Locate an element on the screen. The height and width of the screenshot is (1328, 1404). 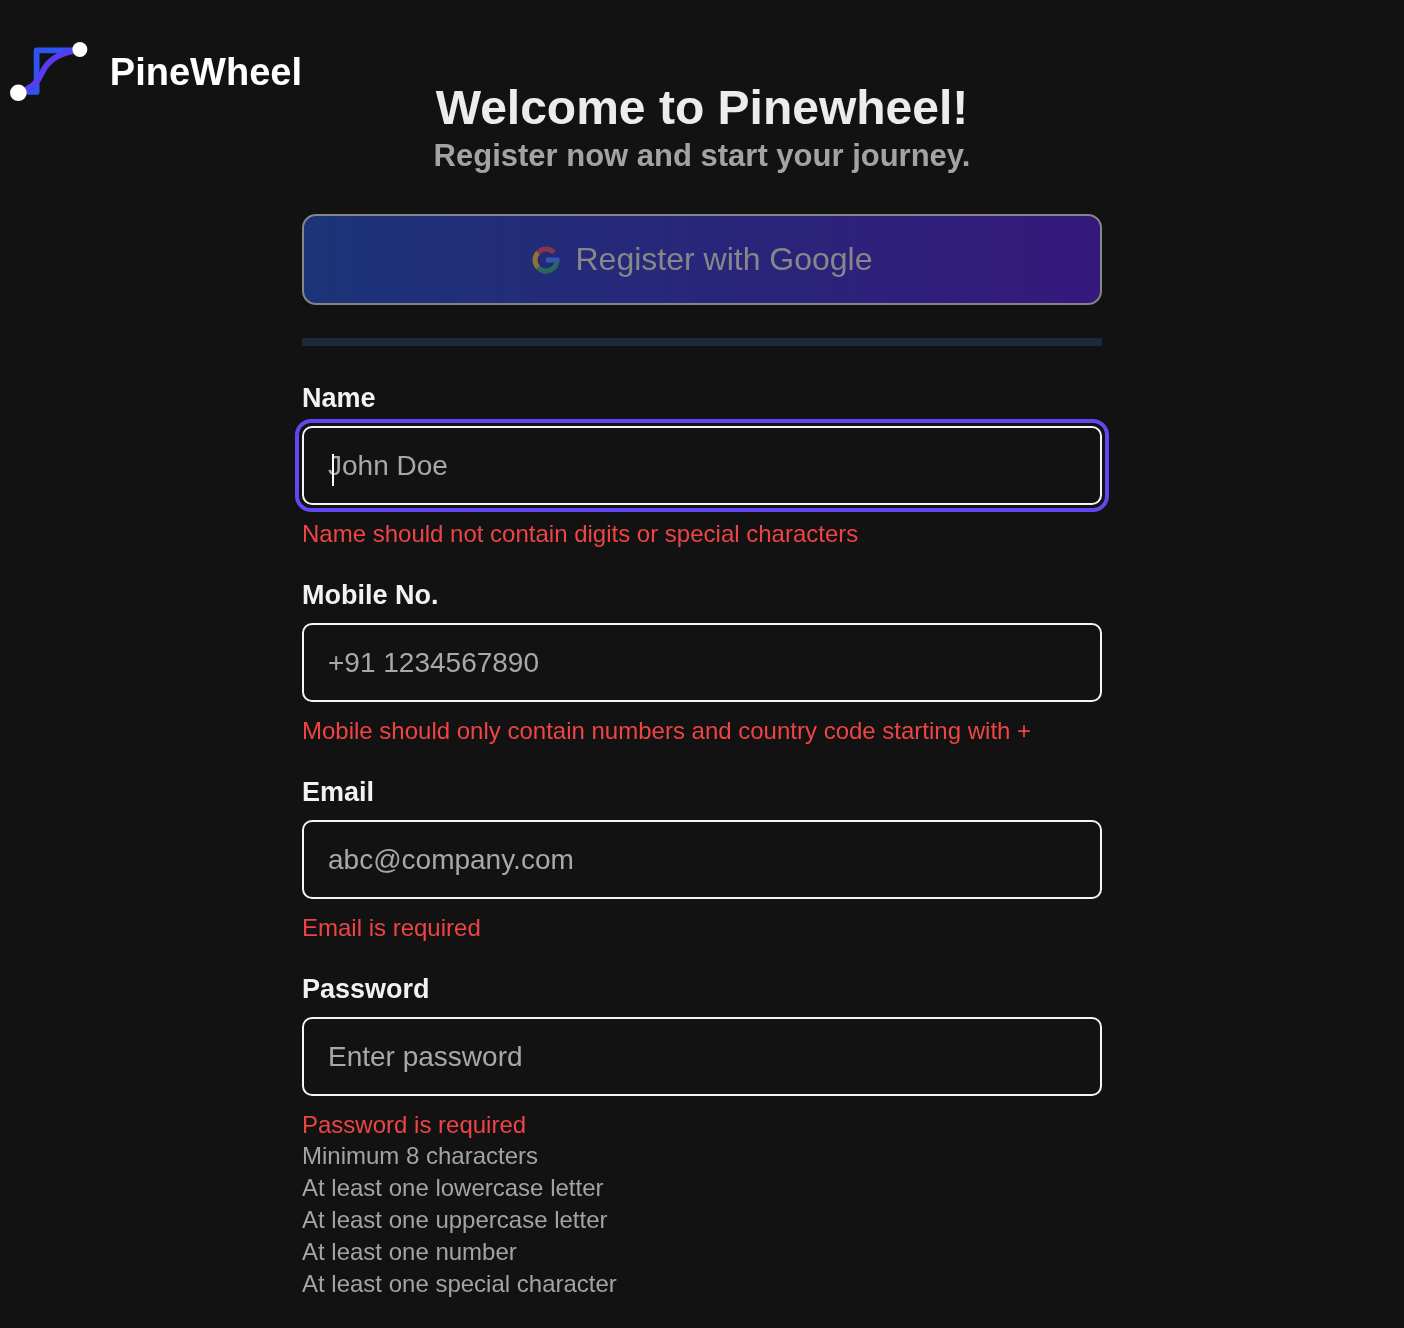
field-label: Email is located at coordinates (339, 792).